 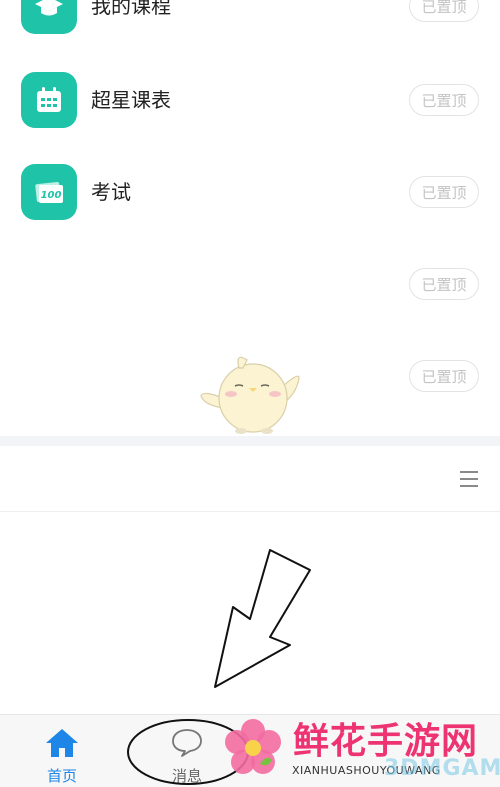 I want to click on graduation-cap-icon, so click(x=49, y=17).